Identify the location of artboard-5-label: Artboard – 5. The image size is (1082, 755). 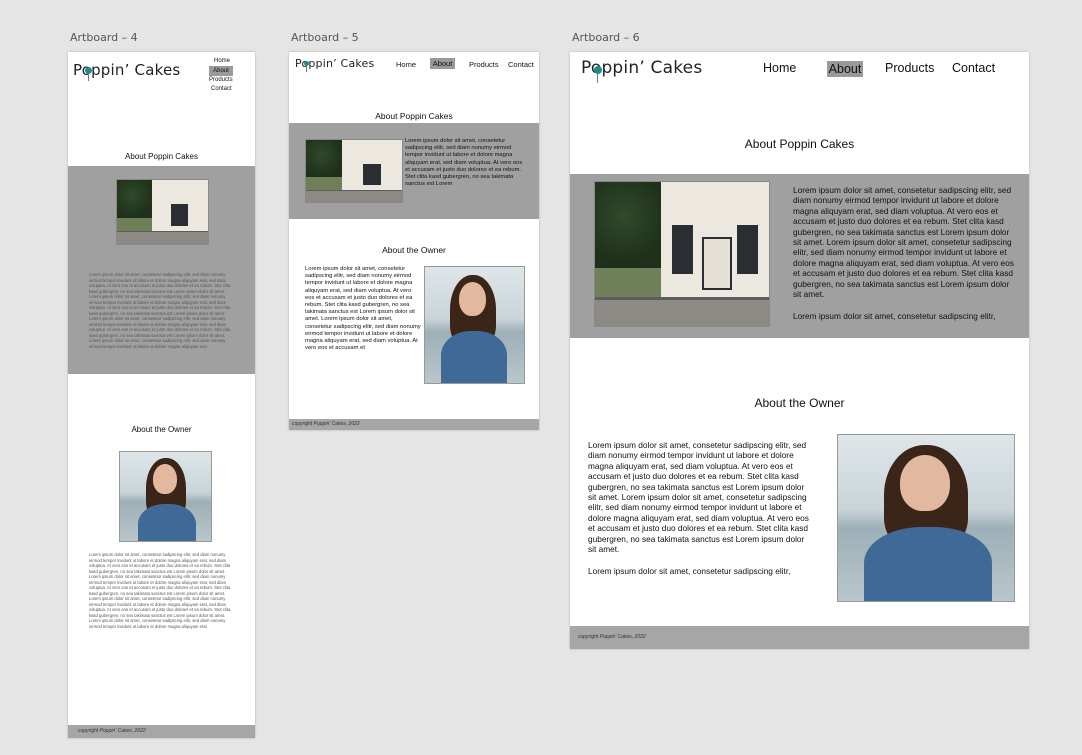
(325, 37).